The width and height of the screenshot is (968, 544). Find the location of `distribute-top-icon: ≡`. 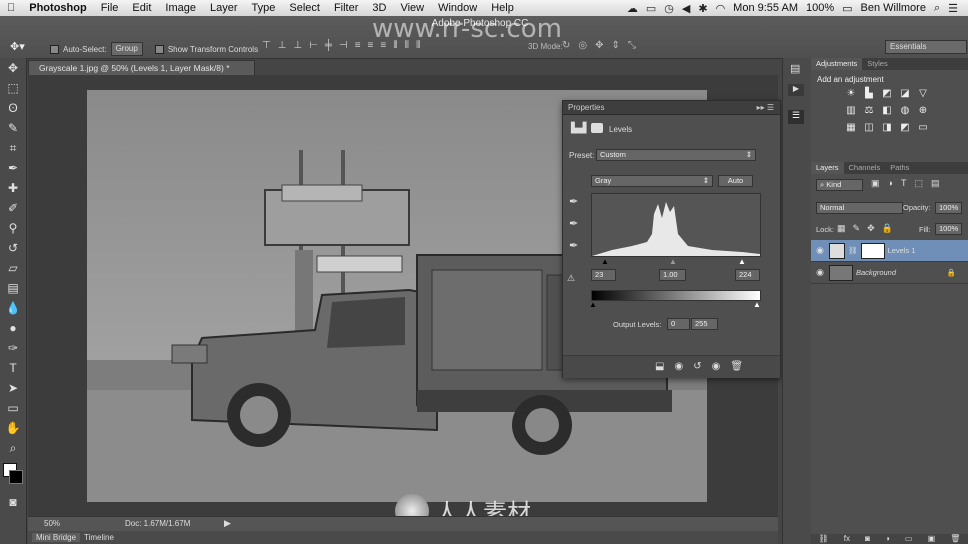

distribute-top-icon: ≡ is located at coordinates (358, 45).